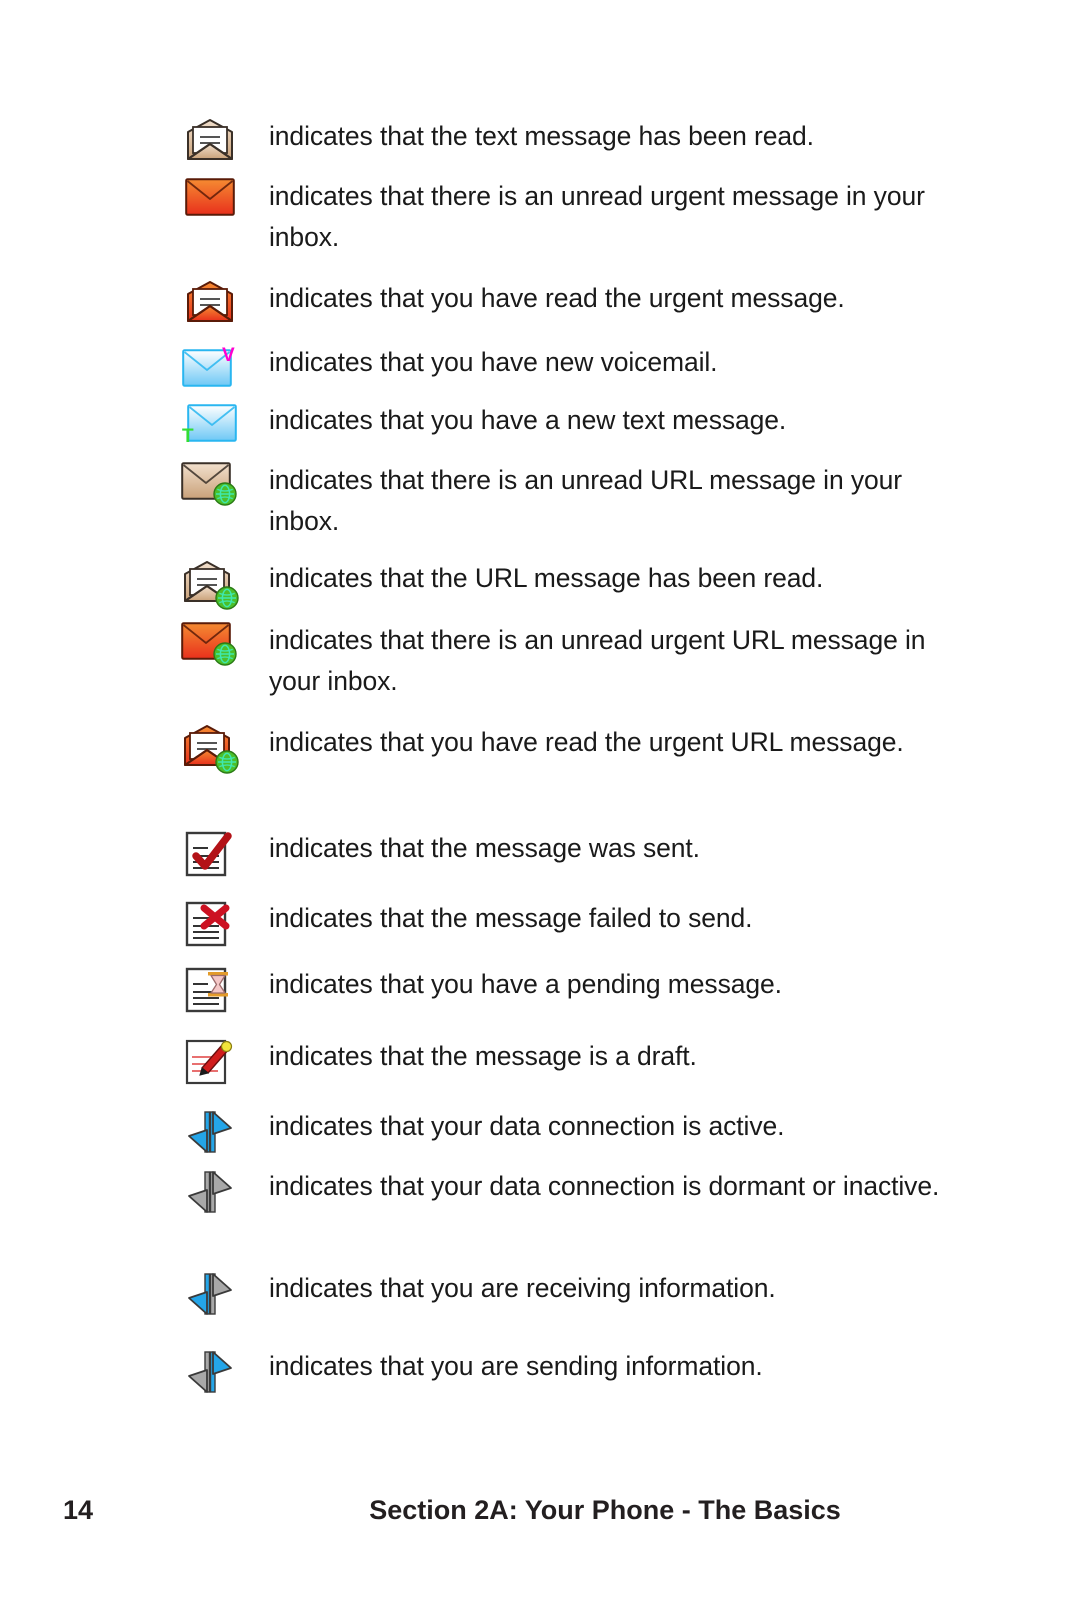  What do you see at coordinates (210, 854) in the screenshot?
I see `document-sent-check-icon` at bounding box center [210, 854].